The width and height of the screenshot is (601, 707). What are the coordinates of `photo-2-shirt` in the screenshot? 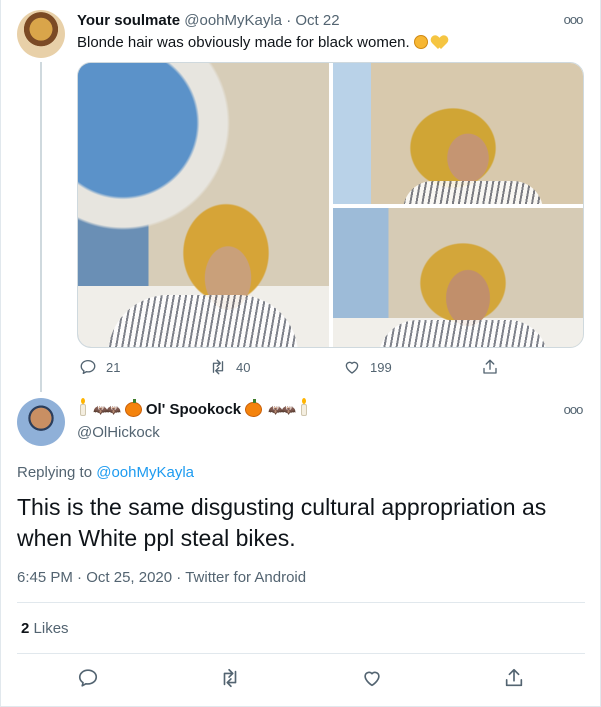 It's located at (473, 192).